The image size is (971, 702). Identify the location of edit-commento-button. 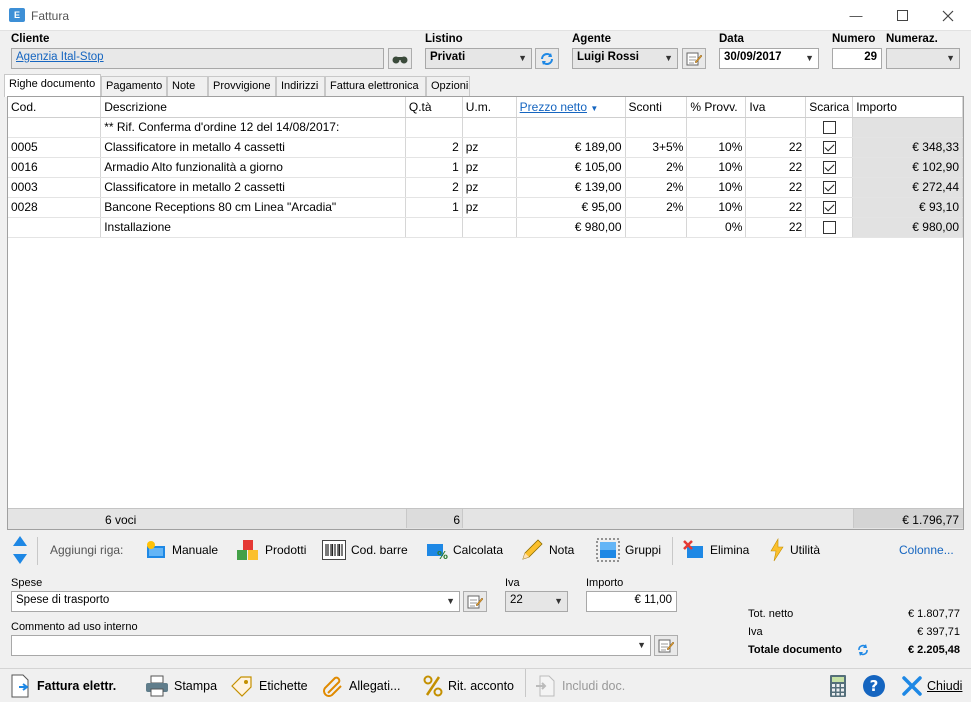
(666, 645).